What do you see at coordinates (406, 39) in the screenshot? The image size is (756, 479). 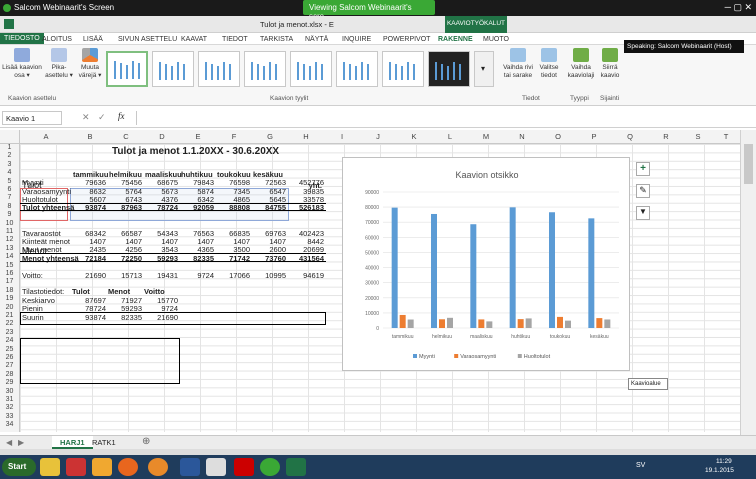 I see `tab-powerpivot: POWERPIVOT` at bounding box center [406, 39].